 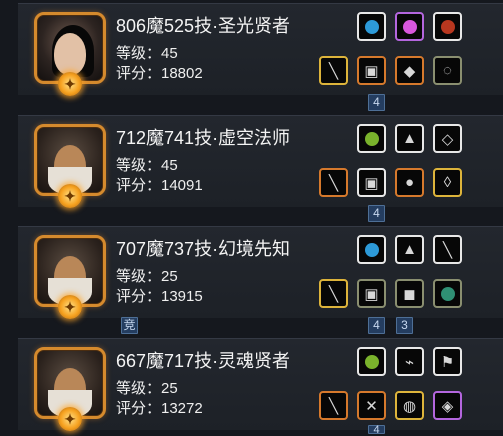 I want to click on count-tag: 3, so click(x=404, y=325).